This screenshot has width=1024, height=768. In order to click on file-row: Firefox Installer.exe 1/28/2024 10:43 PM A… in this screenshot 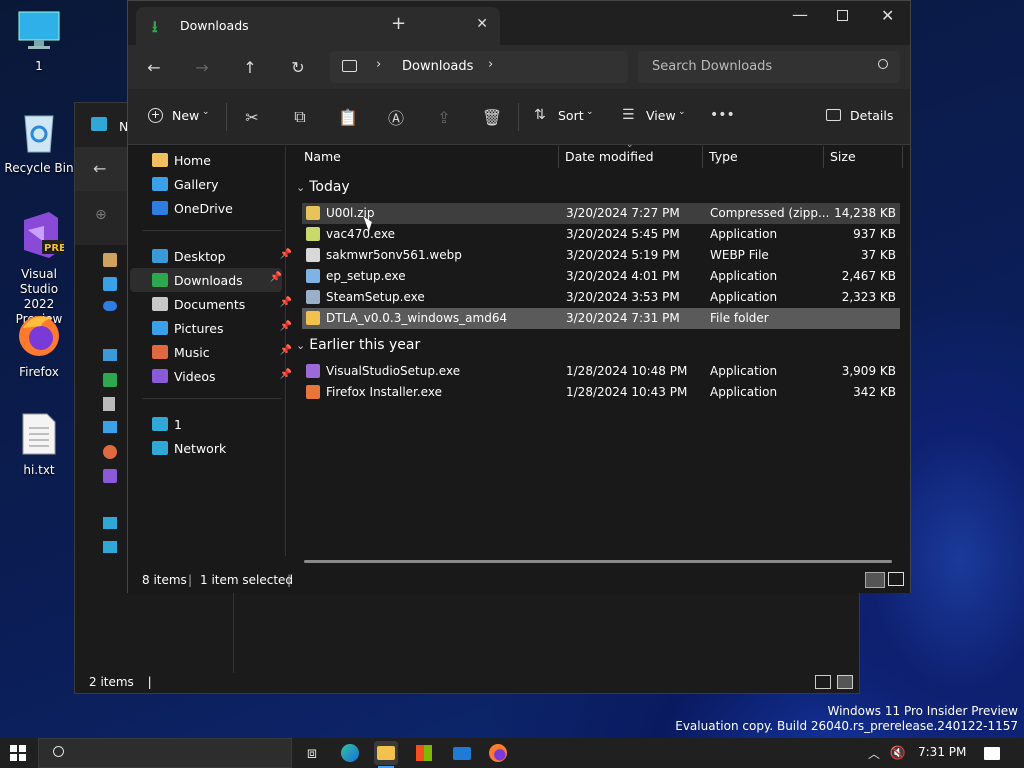, I will do `click(601, 392)`.